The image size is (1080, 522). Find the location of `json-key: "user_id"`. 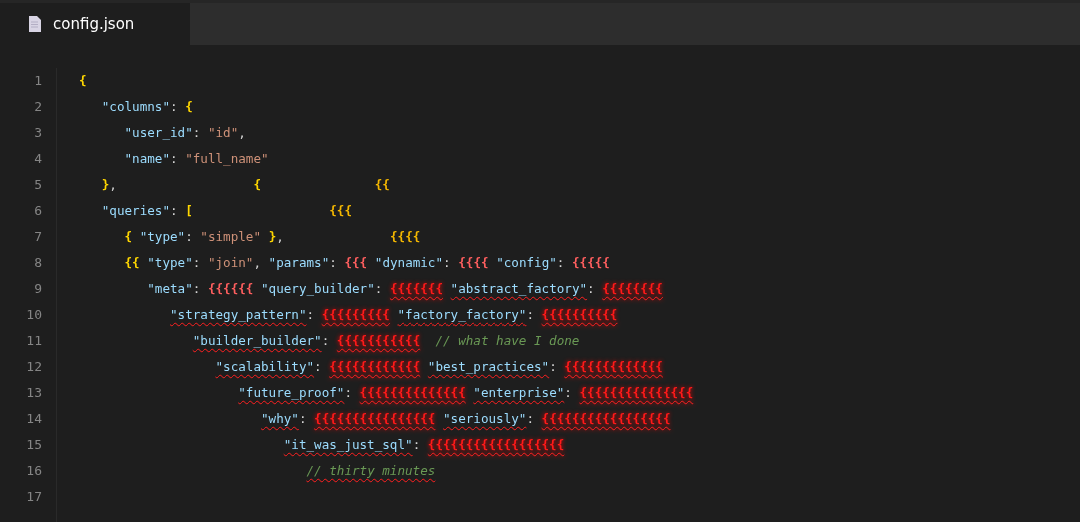

json-key: "user_id" is located at coordinates (158, 132).